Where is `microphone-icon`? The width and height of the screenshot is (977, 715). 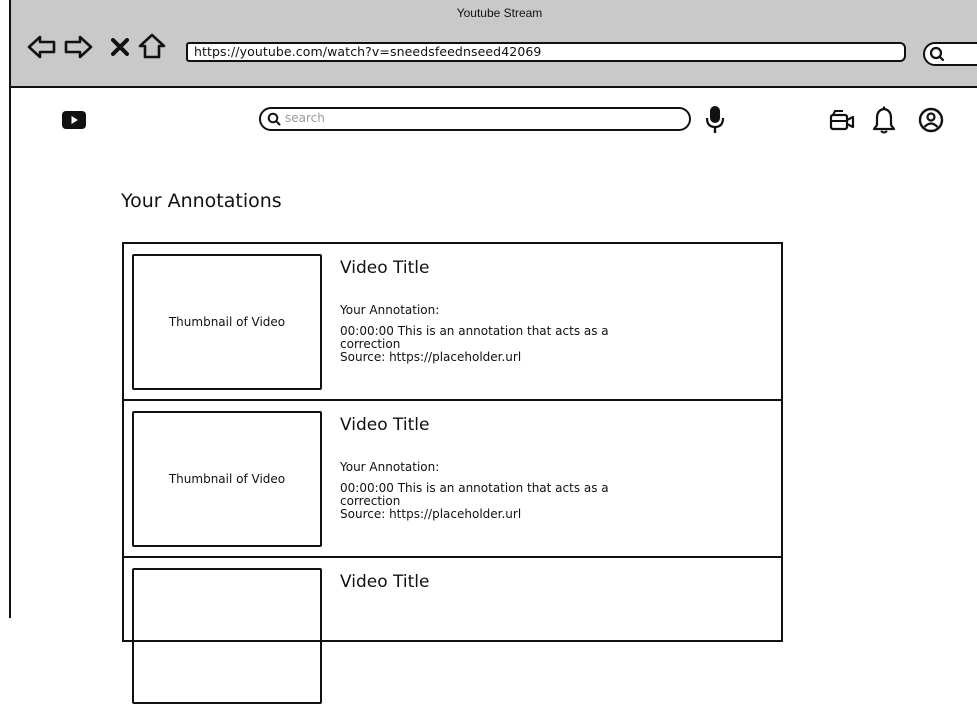
microphone-icon is located at coordinates (715, 119).